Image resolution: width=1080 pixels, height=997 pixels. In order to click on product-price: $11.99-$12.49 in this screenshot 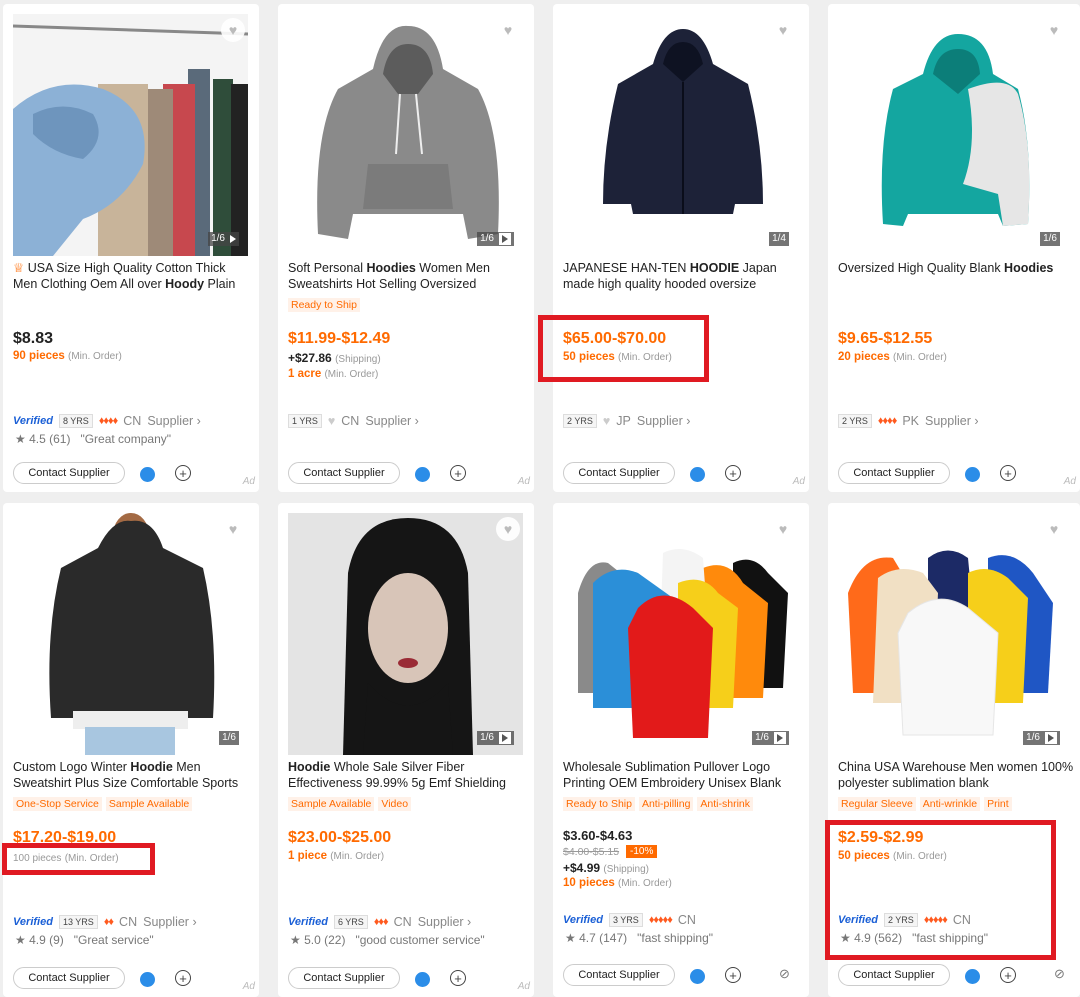, I will do `click(339, 338)`.